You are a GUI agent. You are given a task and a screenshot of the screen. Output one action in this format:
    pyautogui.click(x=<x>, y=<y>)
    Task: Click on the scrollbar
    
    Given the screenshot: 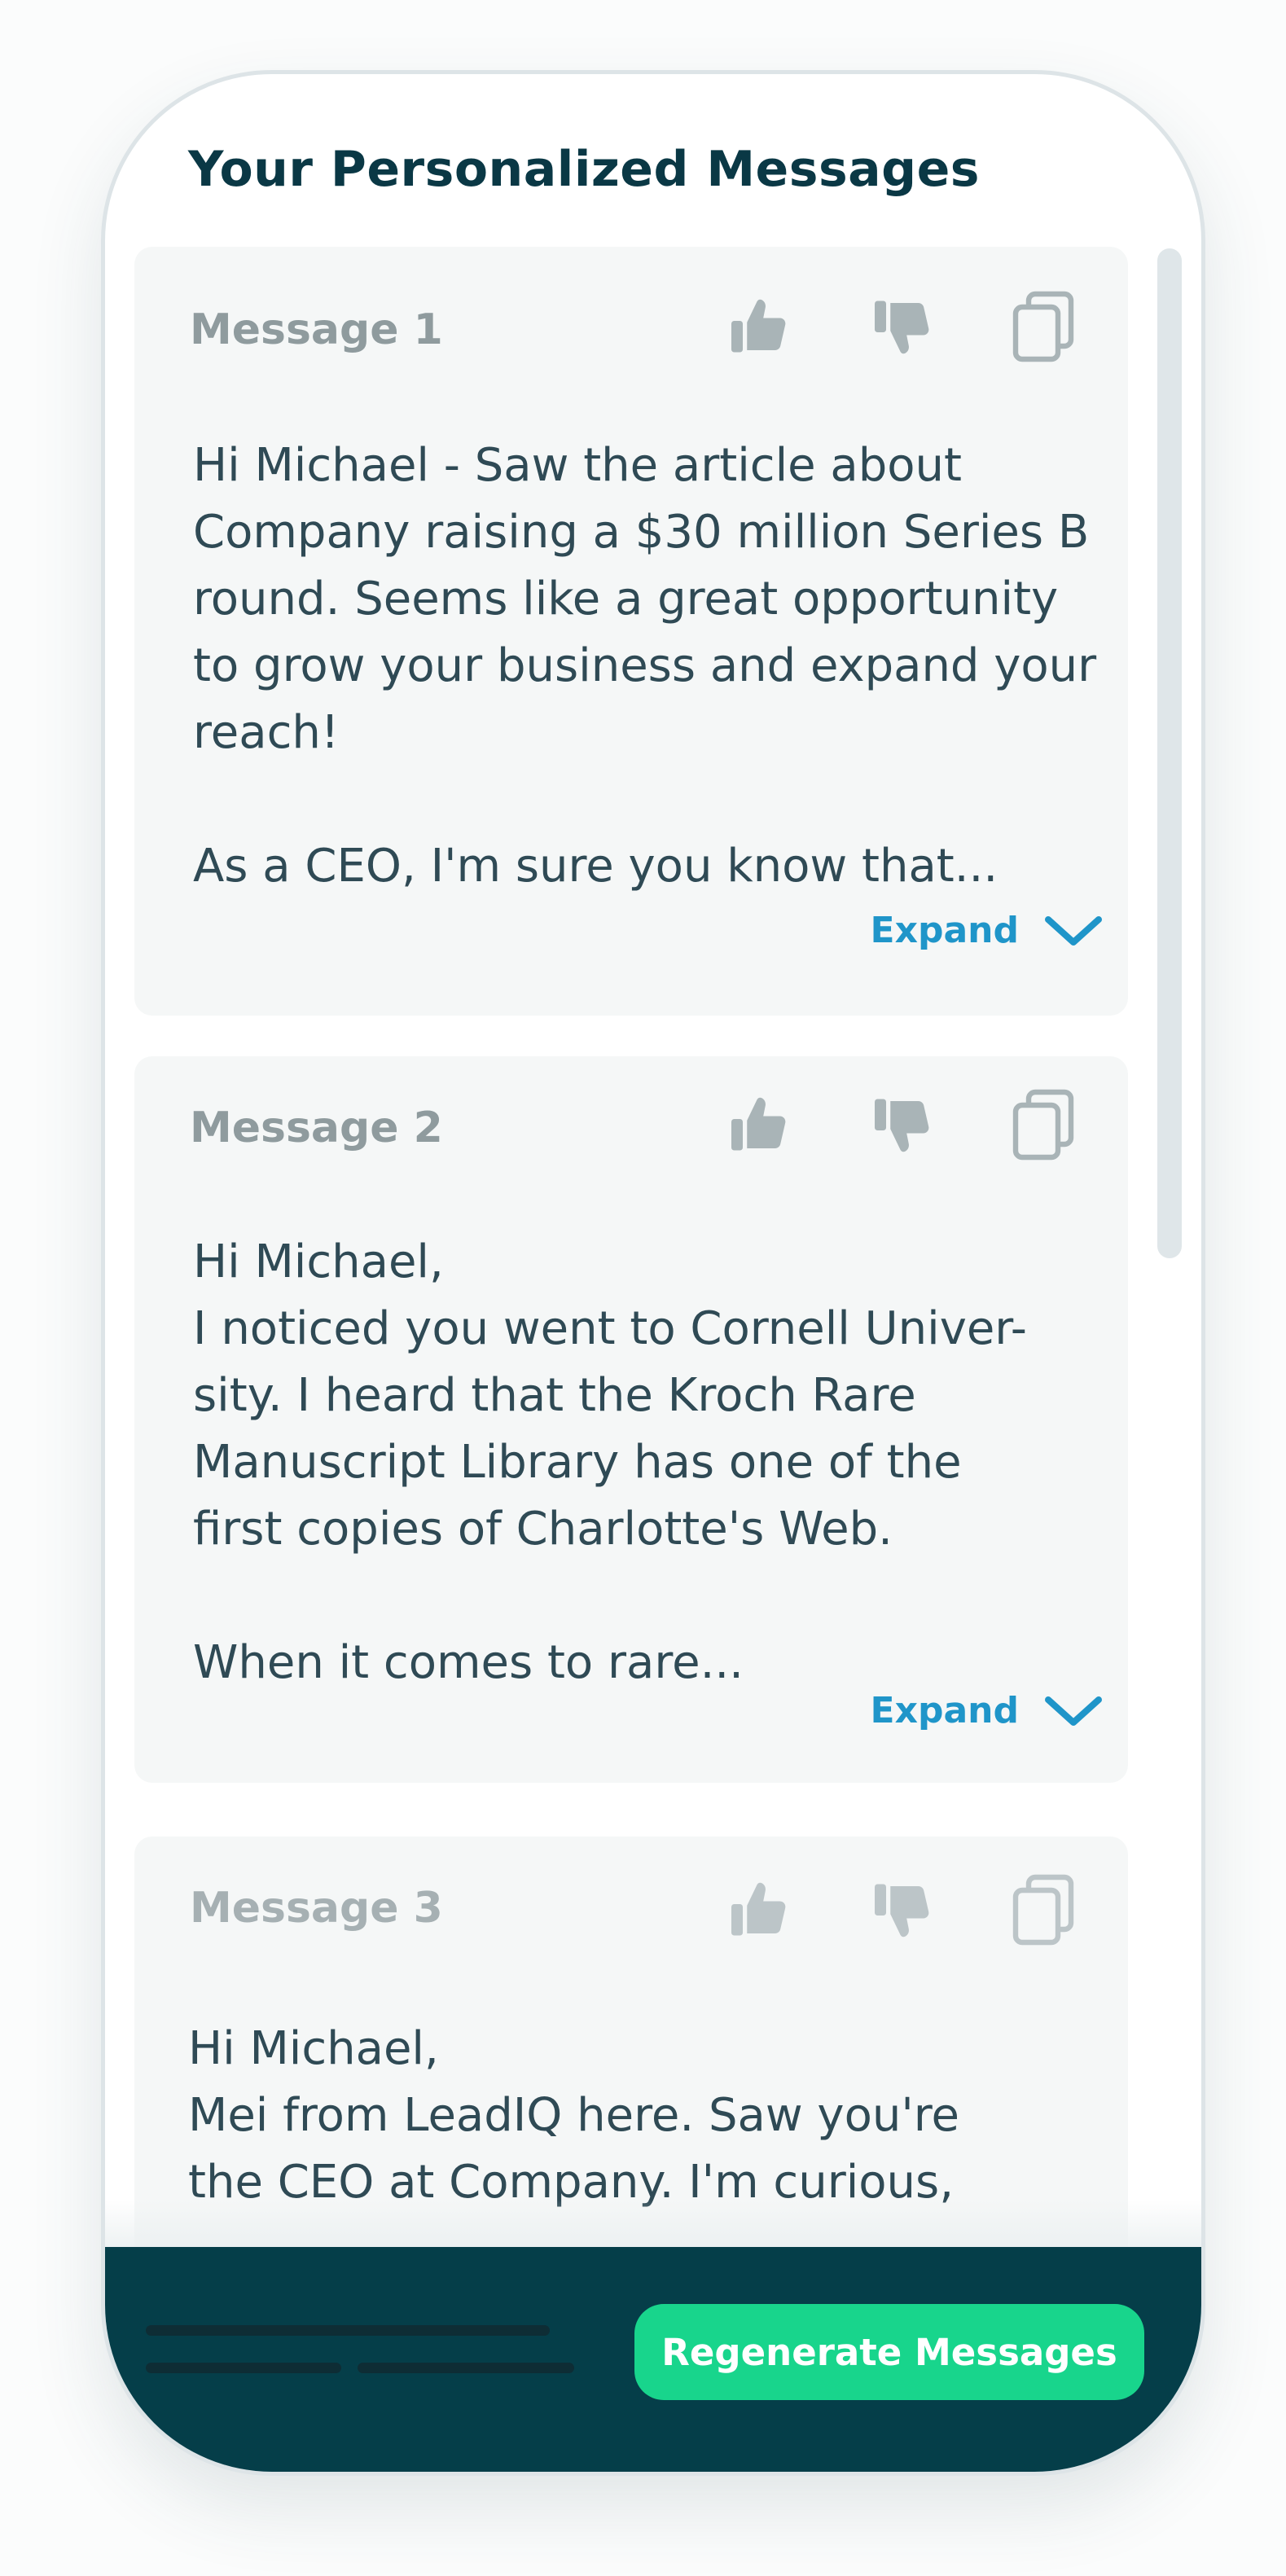 What is the action you would take?
    pyautogui.click(x=1169, y=753)
    